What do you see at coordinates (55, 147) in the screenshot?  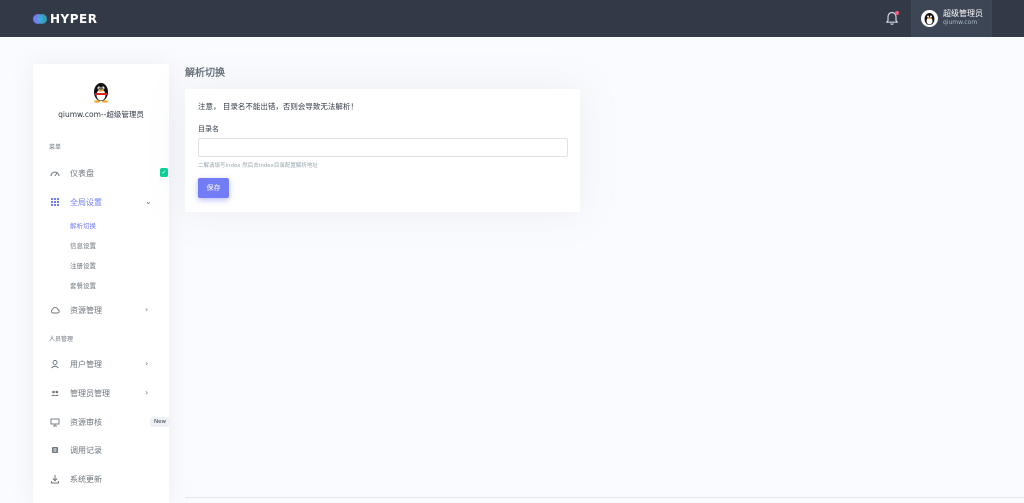 I see `menu-section-title: 菜单` at bounding box center [55, 147].